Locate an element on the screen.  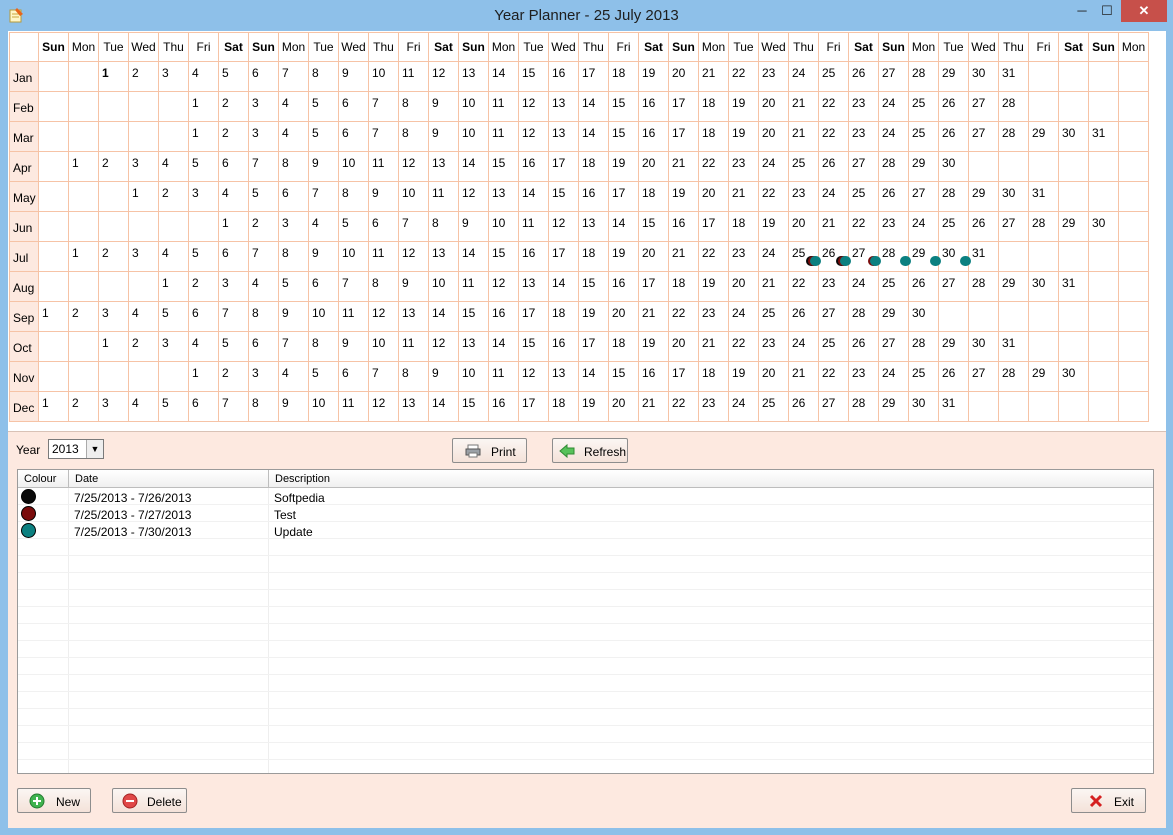
print-button: Print is located at coordinates (489, 450).